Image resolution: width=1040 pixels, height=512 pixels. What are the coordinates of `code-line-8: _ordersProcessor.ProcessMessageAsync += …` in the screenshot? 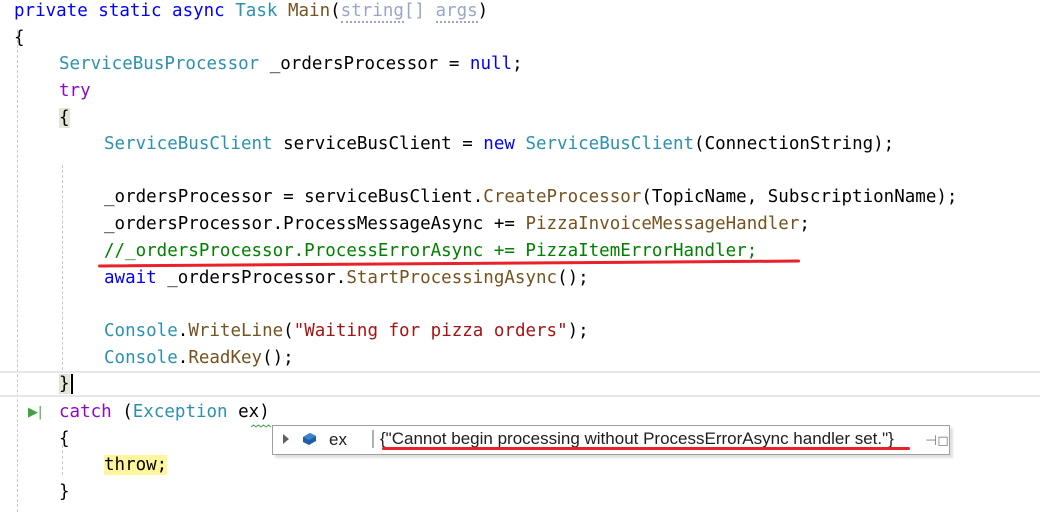 It's located at (457, 224).